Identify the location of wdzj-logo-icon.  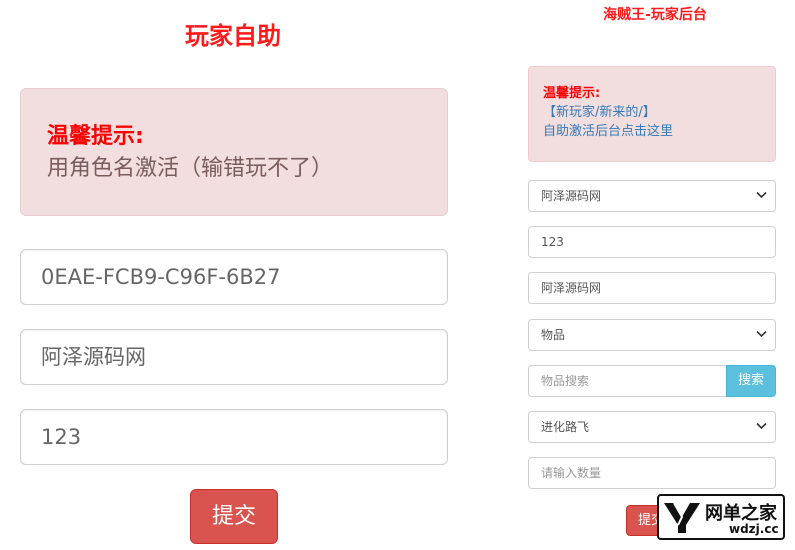
(682, 517).